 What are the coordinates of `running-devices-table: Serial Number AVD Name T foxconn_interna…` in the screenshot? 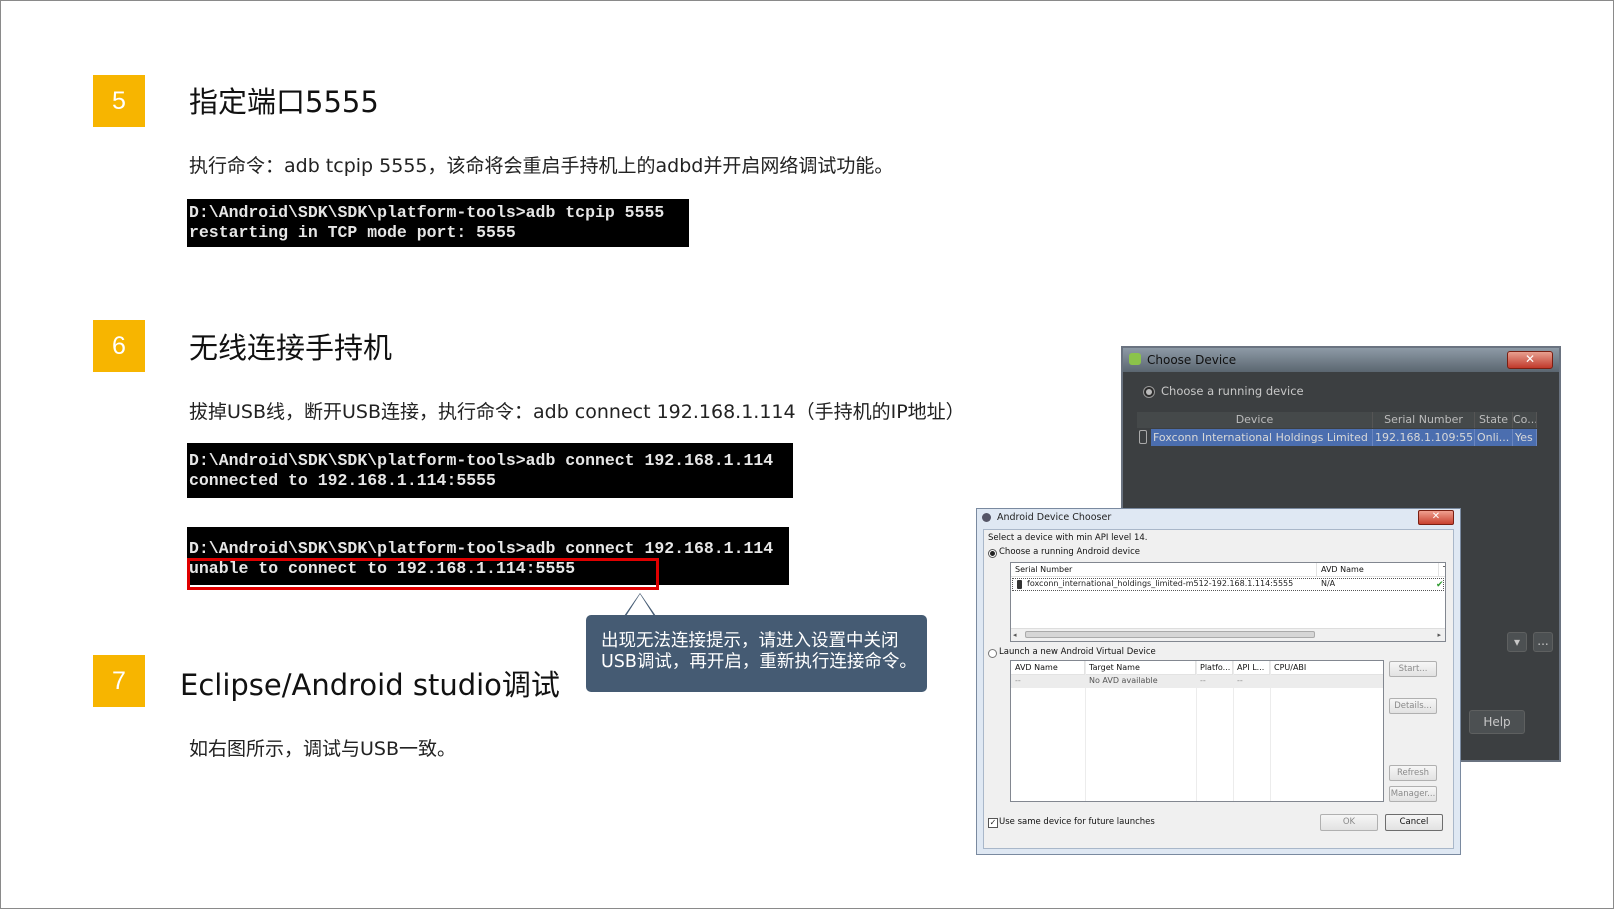 It's located at (1228, 602).